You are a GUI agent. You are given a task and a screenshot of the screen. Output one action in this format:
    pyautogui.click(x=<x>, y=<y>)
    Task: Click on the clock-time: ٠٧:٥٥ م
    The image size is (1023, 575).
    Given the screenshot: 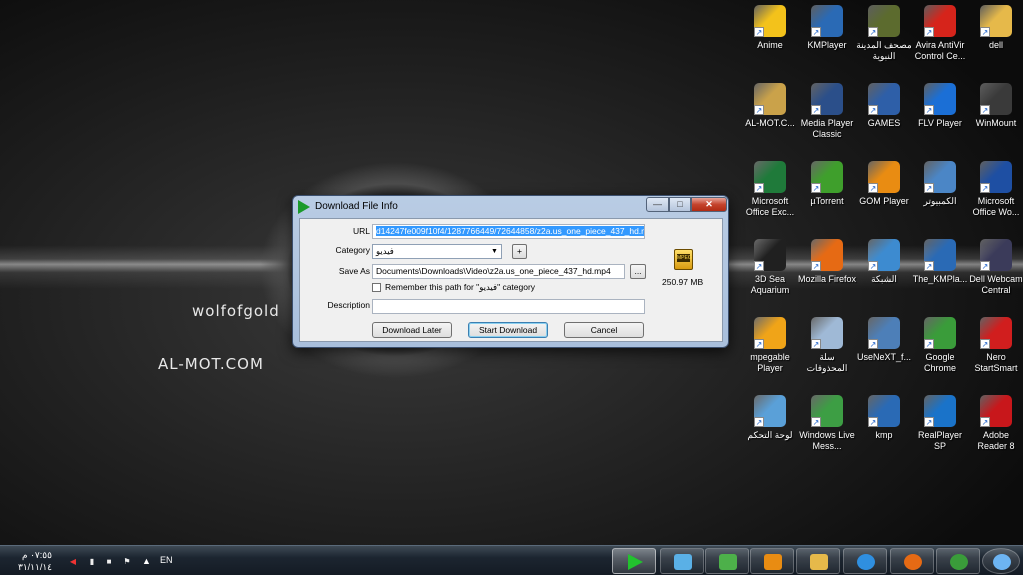 What is the action you would take?
    pyautogui.click(x=37, y=555)
    